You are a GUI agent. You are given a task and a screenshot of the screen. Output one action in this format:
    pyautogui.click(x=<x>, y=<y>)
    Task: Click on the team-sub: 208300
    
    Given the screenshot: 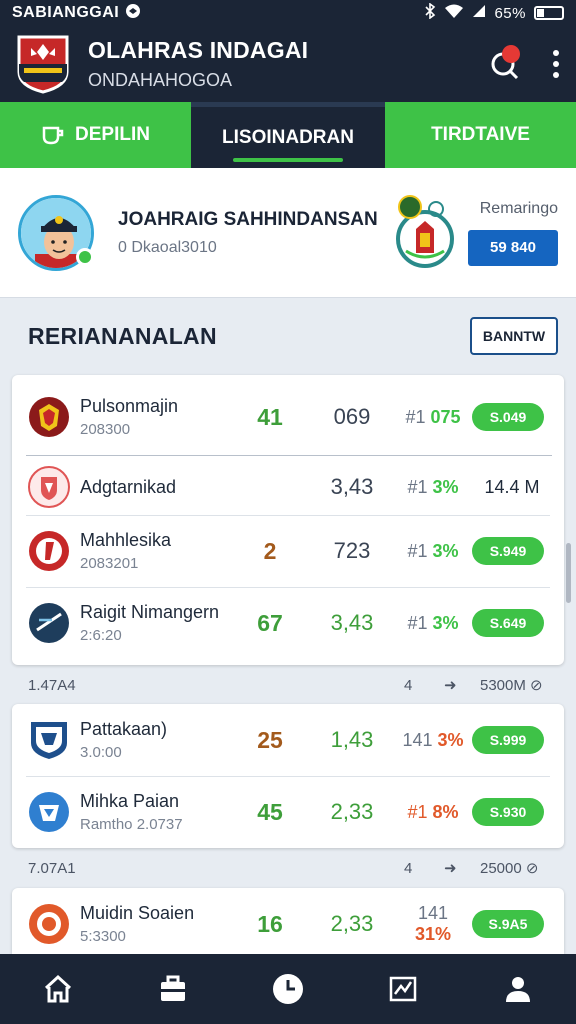 What is the action you would take?
    pyautogui.click(x=105, y=429)
    